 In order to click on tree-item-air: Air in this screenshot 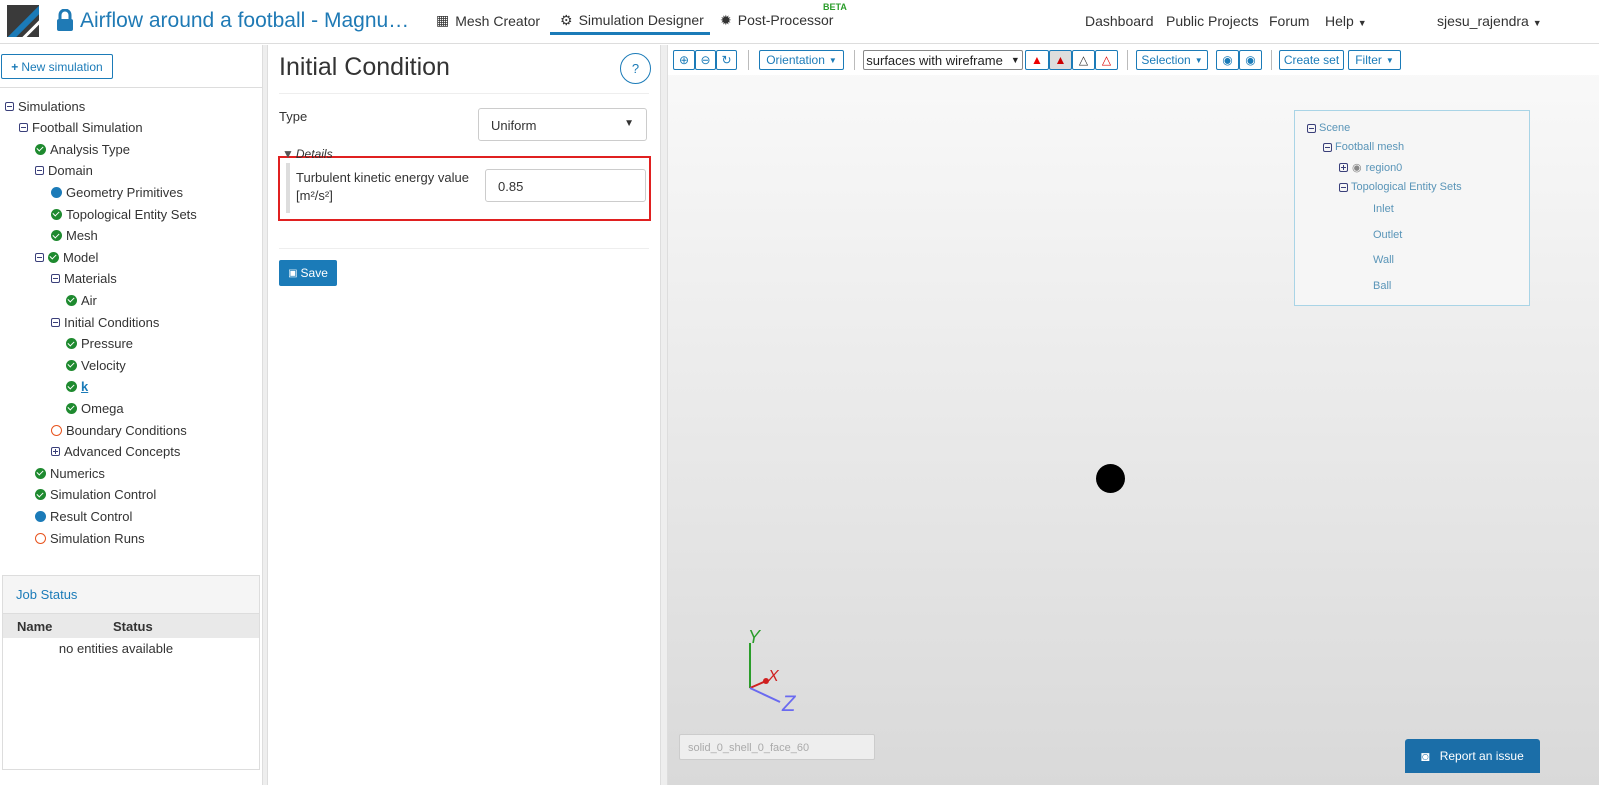, I will do `click(81, 300)`.